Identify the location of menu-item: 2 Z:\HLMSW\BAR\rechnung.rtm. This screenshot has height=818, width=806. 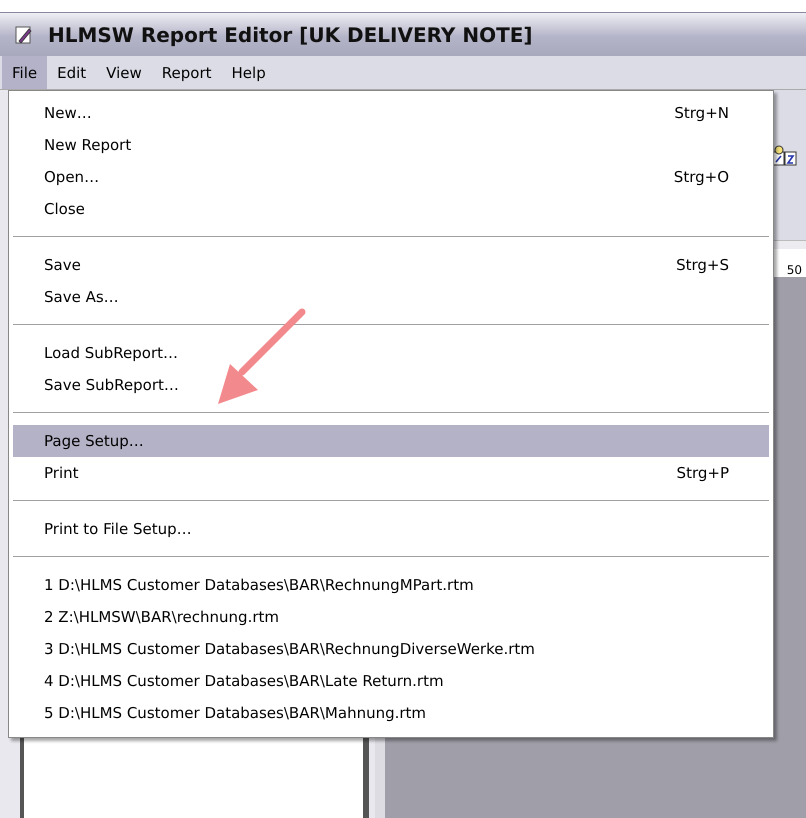
(391, 617).